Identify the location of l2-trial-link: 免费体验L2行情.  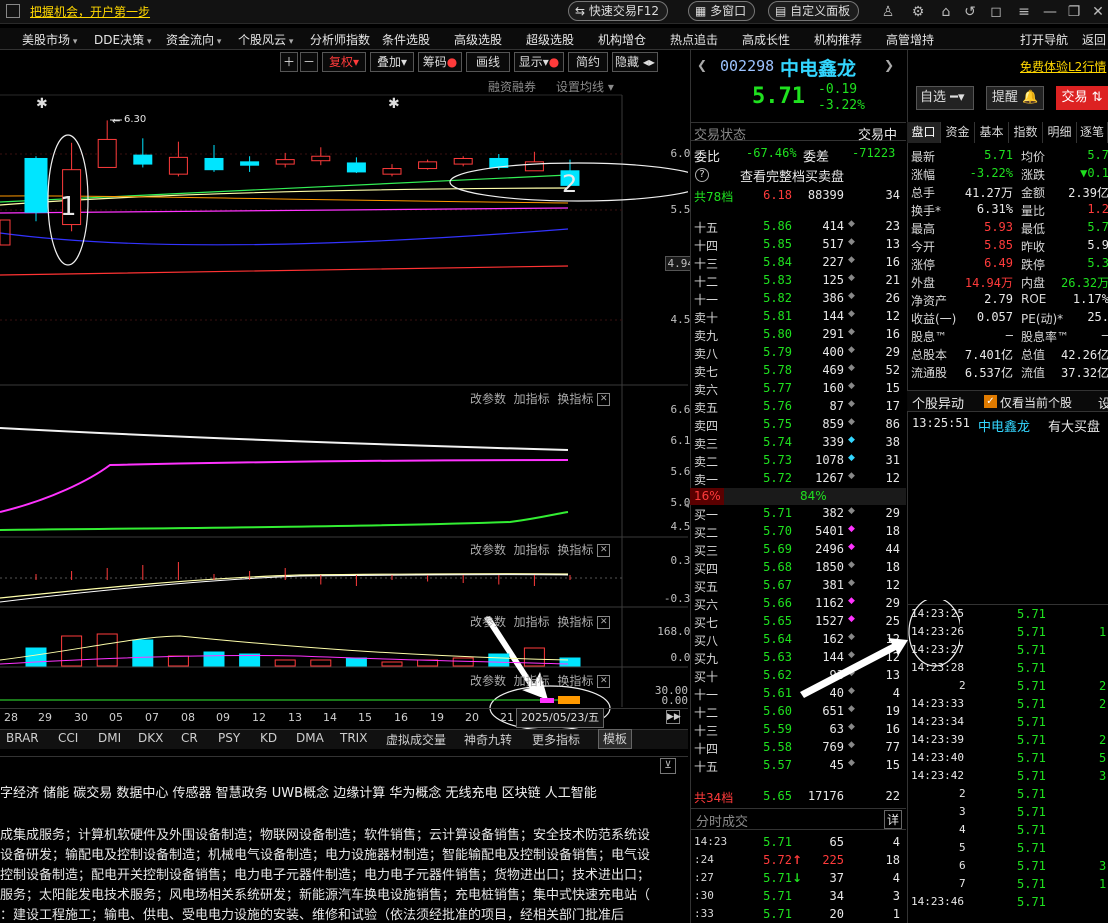
(1063, 66).